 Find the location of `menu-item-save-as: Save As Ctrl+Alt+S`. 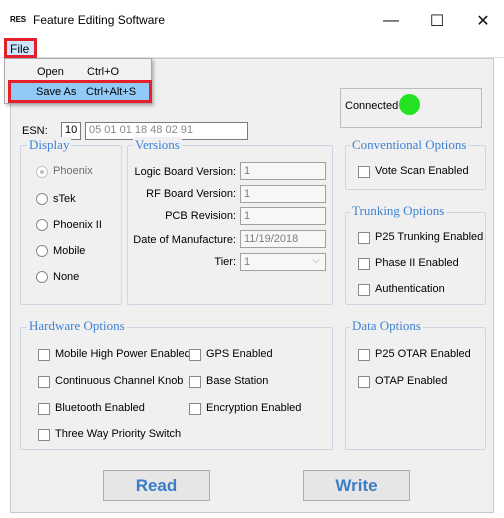

menu-item-save-as: Save As Ctrl+Alt+S is located at coordinates (80, 91).